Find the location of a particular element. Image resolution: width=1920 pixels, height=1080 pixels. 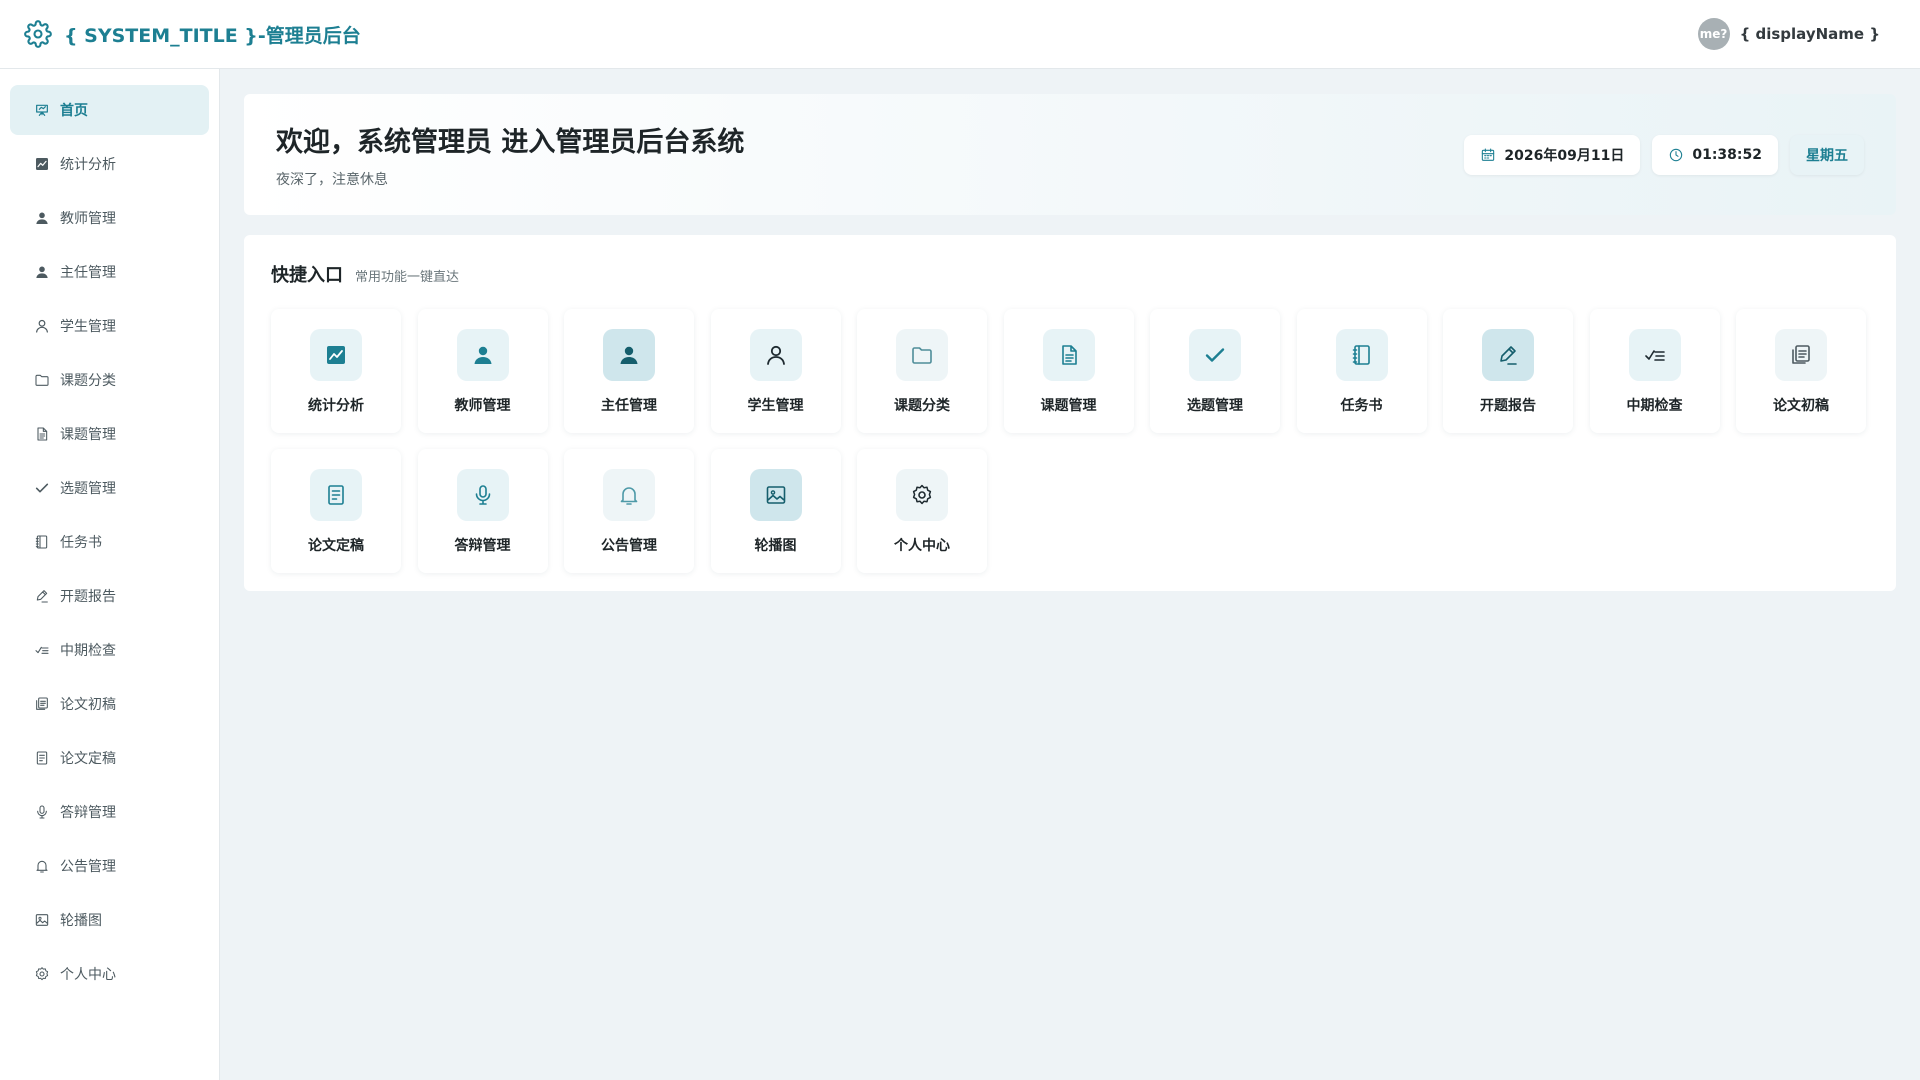

sidebar-item-first-draft: 论文初稿 is located at coordinates (109, 704).